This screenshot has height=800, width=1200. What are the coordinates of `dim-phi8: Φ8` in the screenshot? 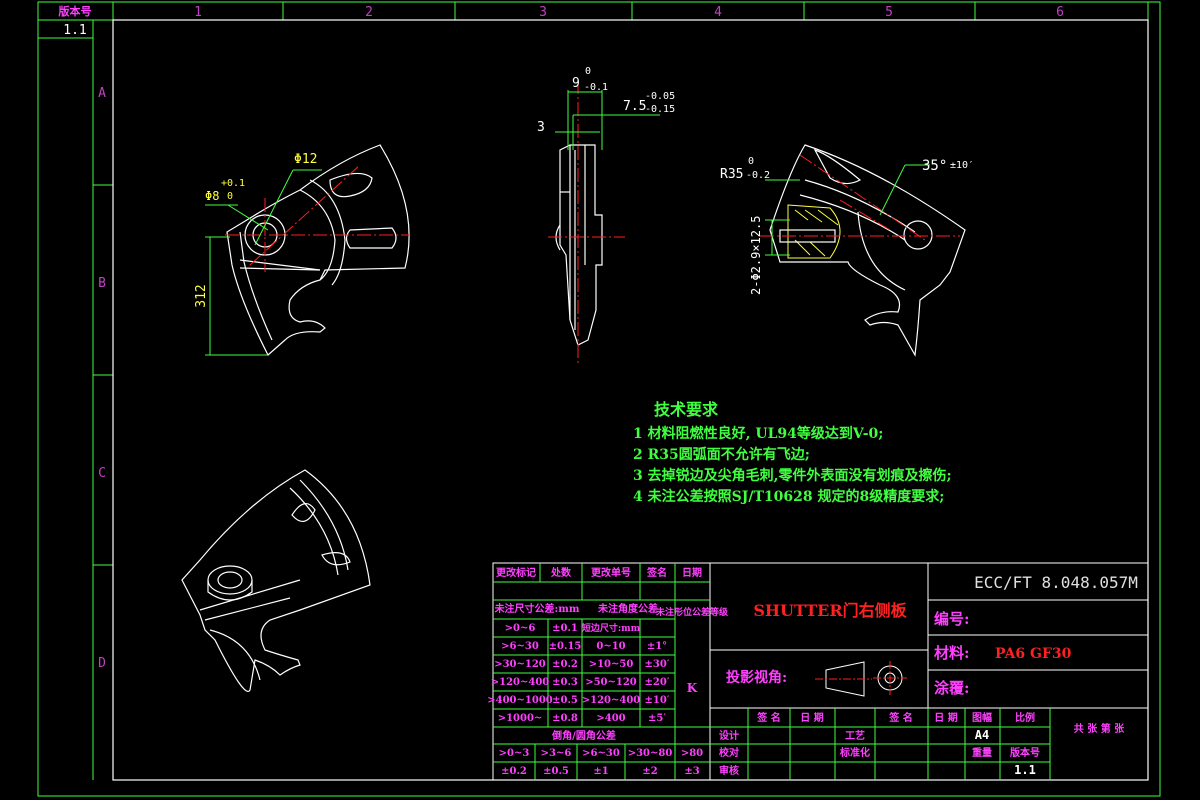 It's located at (212, 196).